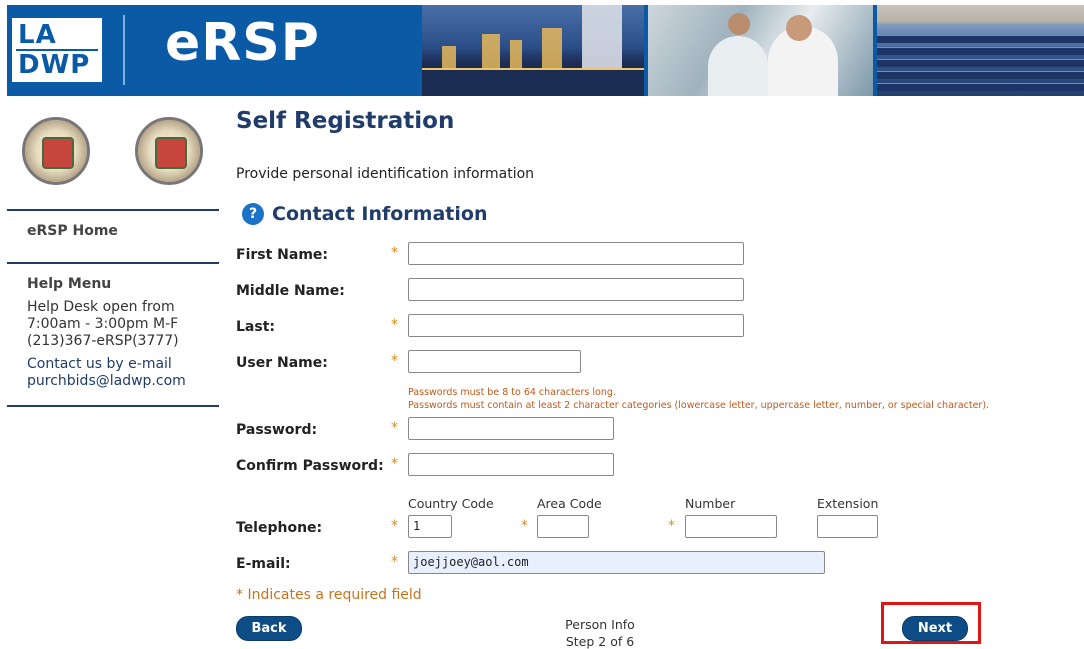 The image size is (1084, 649). Describe the element at coordinates (310, 466) in the screenshot. I see `confirm-password-label: Confirm Password:` at that location.